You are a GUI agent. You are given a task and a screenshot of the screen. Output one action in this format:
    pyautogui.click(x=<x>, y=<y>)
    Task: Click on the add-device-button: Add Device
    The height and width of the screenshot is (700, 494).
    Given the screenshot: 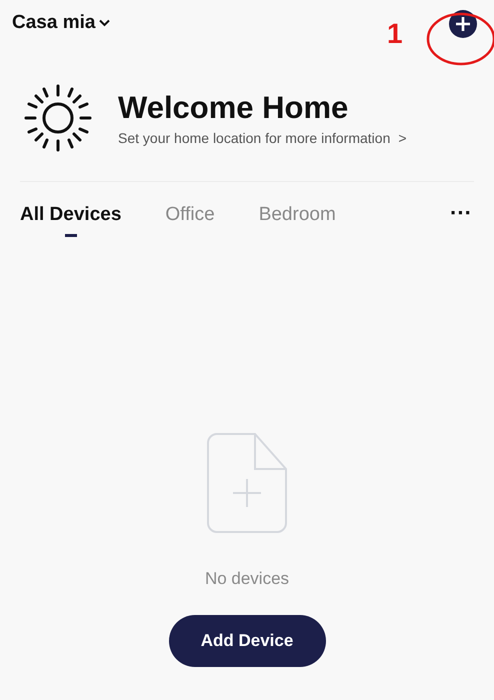 What is the action you would take?
    pyautogui.click(x=247, y=641)
    